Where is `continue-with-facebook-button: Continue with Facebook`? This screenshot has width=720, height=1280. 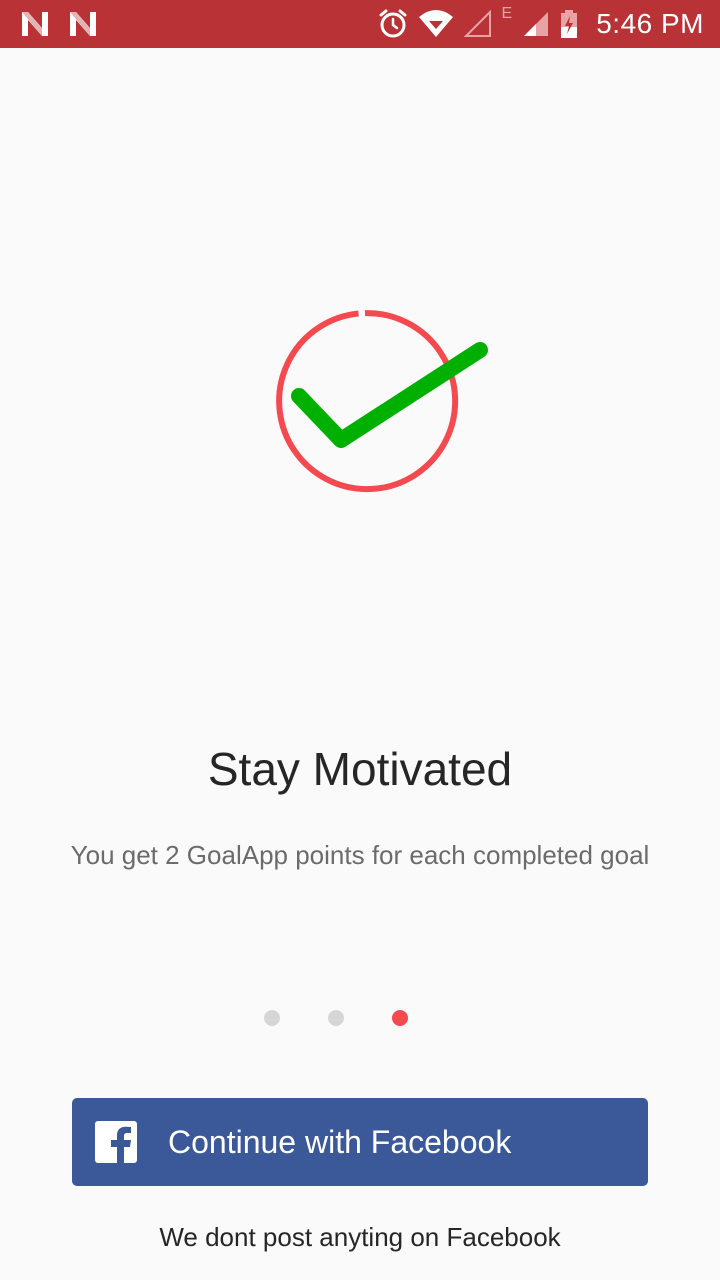
continue-with-facebook-button: Continue with Facebook is located at coordinates (360, 1142).